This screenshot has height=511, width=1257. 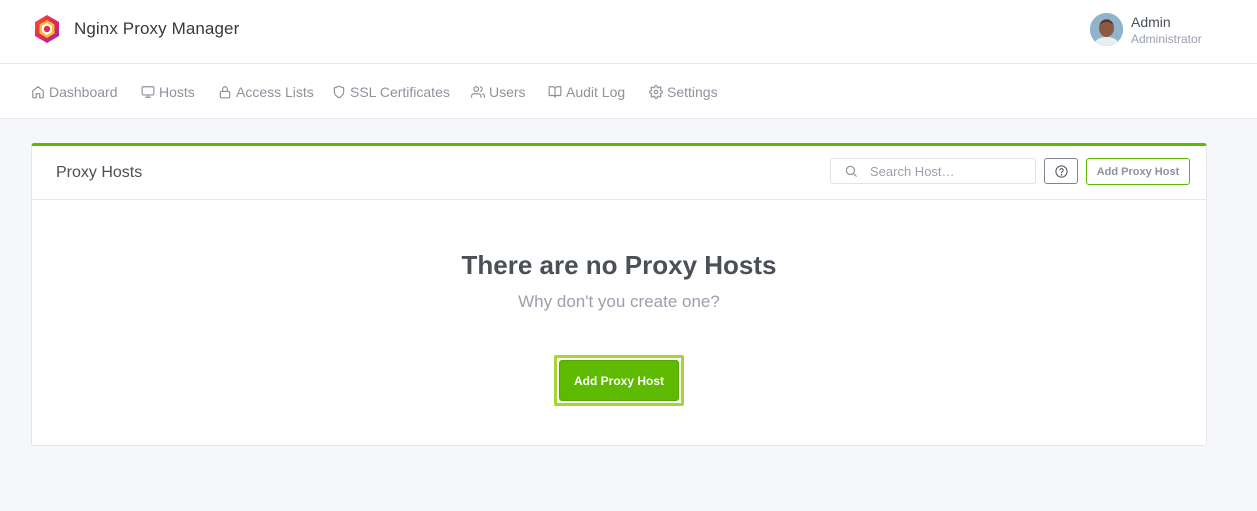 I want to click on nav-item-label: Access Lists, so click(x=275, y=92).